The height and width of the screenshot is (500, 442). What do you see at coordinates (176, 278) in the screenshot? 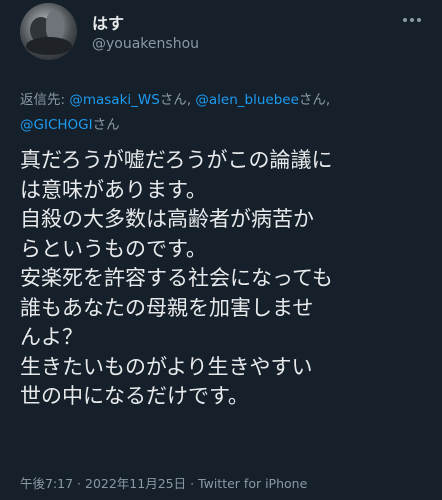
I see `tweet-text-line: 安楽死を許容する社会になっても` at bounding box center [176, 278].